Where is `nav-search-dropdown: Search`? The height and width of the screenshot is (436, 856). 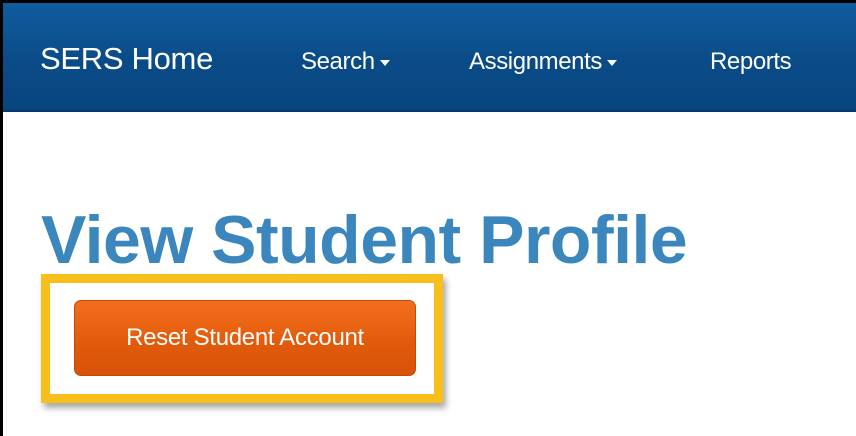 nav-search-dropdown: Search is located at coordinates (345, 62).